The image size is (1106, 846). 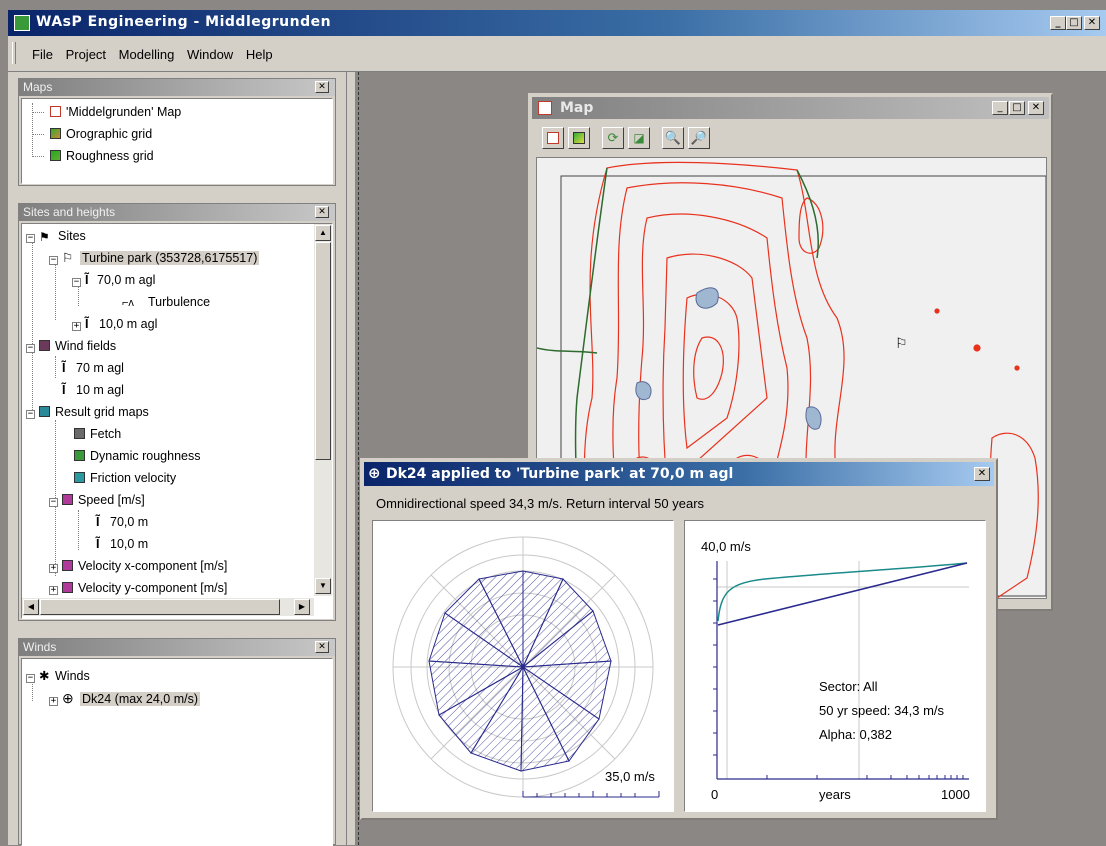 What do you see at coordinates (86, 54) in the screenshot?
I see `menu-project: Project` at bounding box center [86, 54].